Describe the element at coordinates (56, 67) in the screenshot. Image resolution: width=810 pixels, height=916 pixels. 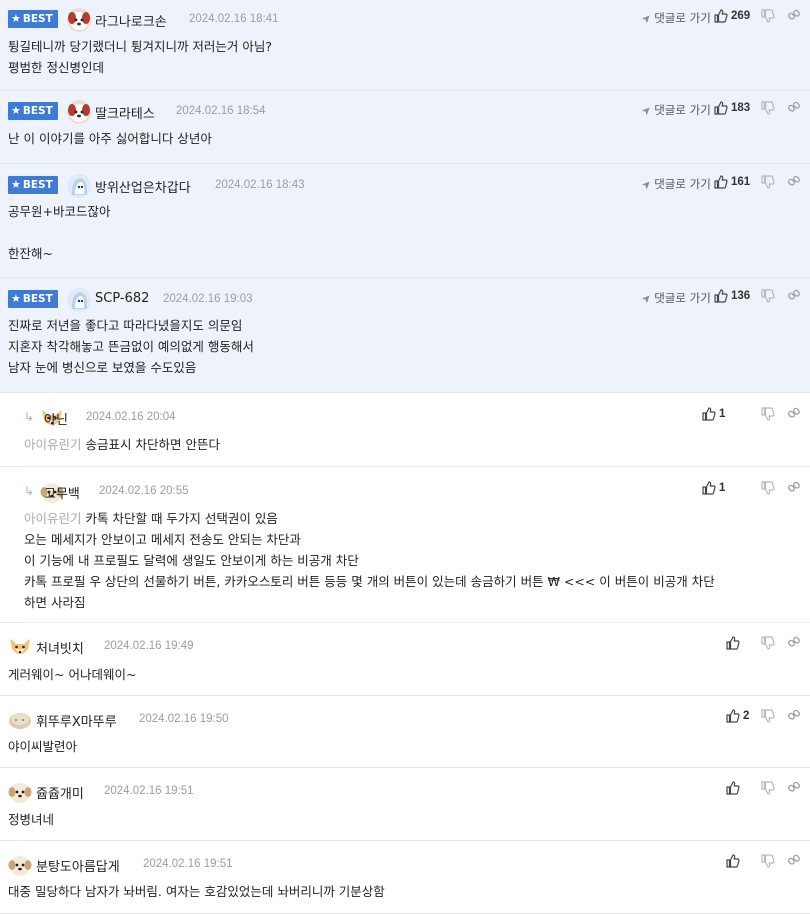
I see `comment-text: 평범한 정신병인데` at that location.